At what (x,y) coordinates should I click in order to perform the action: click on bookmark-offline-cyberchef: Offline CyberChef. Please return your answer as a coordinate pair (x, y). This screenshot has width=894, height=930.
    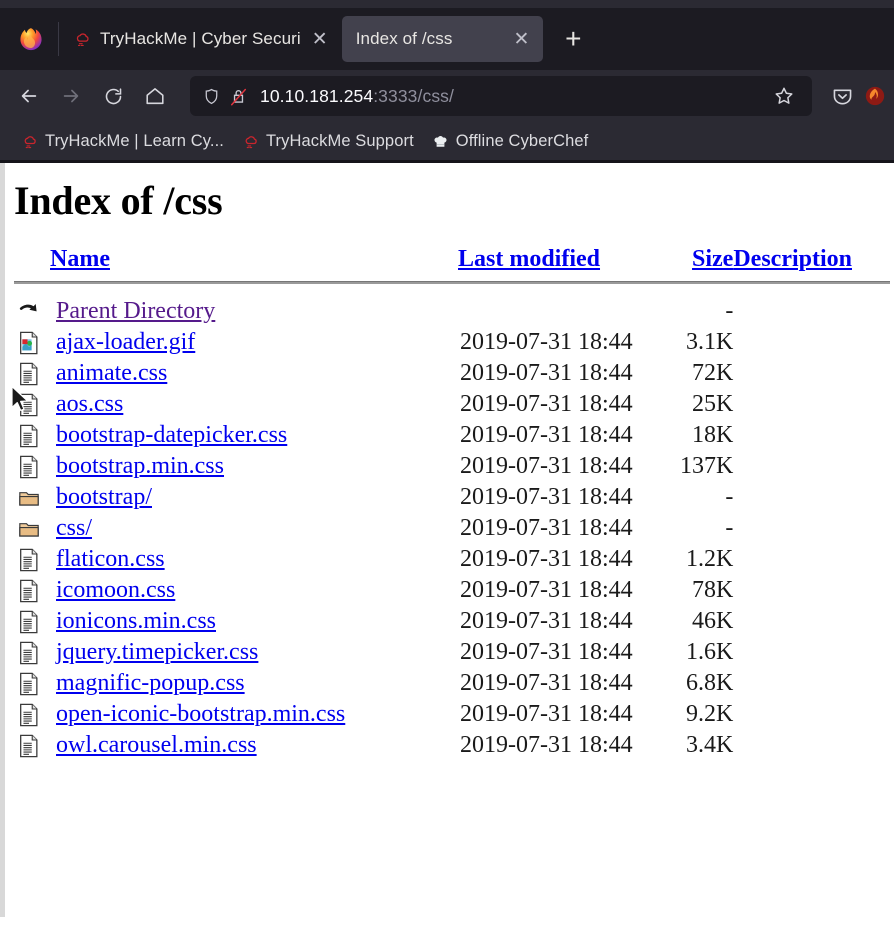
    Looking at the image, I should click on (510, 141).